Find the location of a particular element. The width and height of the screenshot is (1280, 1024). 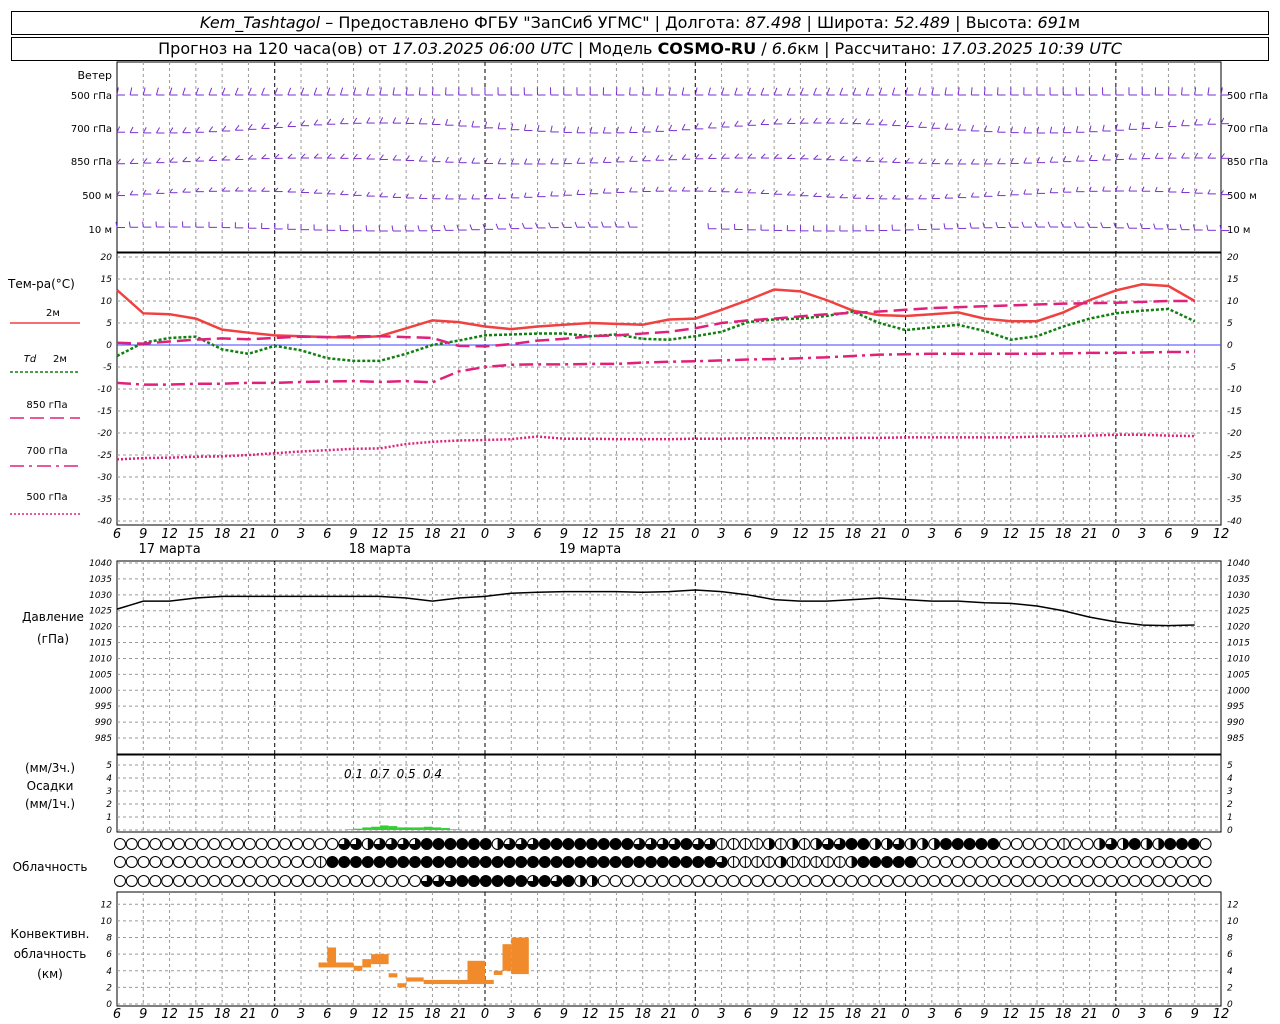

press-tick-right: 1000 is located at coordinates (1238, 691).